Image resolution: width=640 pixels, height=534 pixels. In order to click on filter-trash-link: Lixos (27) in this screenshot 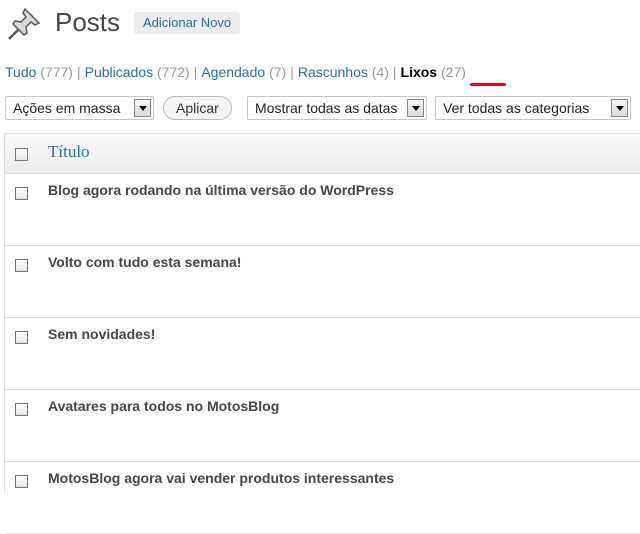, I will do `click(433, 72)`.